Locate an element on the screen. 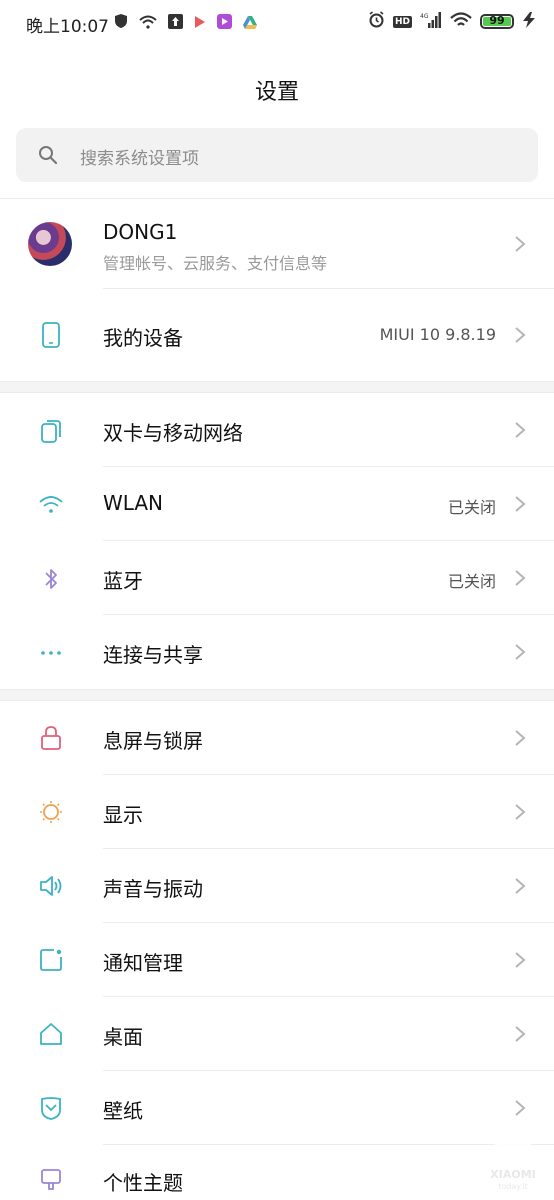 This screenshot has height=1200, width=554. svg-text: 4G is located at coordinates (424, 16).